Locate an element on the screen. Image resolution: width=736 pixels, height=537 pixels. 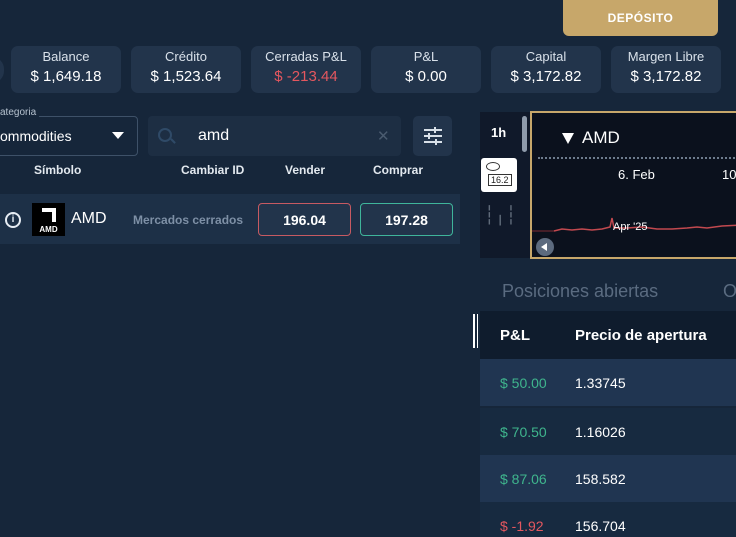
position-open-price: 1.16026 is located at coordinates (600, 432).